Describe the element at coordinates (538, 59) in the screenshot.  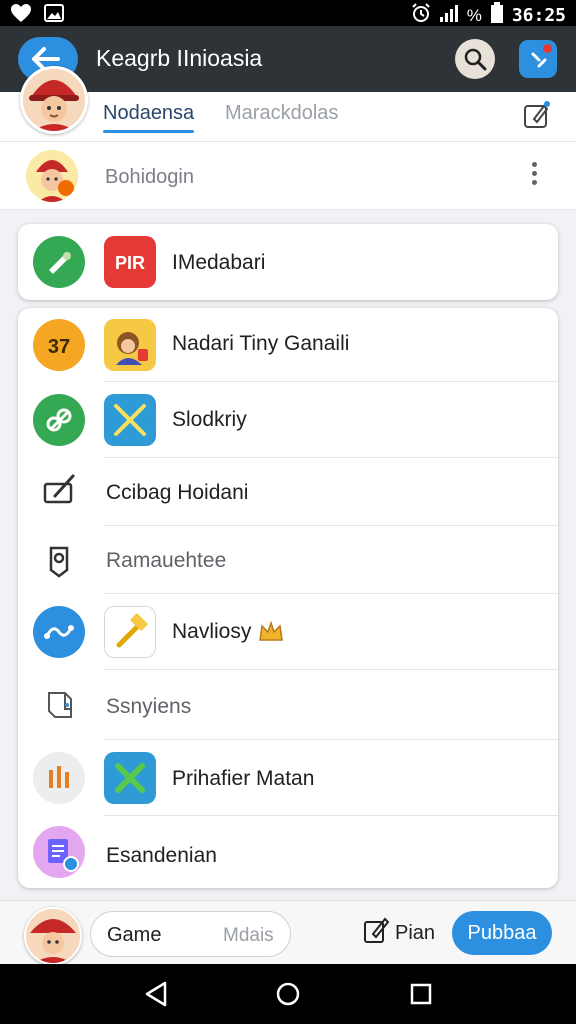
I see `app-shortcut-button` at that location.